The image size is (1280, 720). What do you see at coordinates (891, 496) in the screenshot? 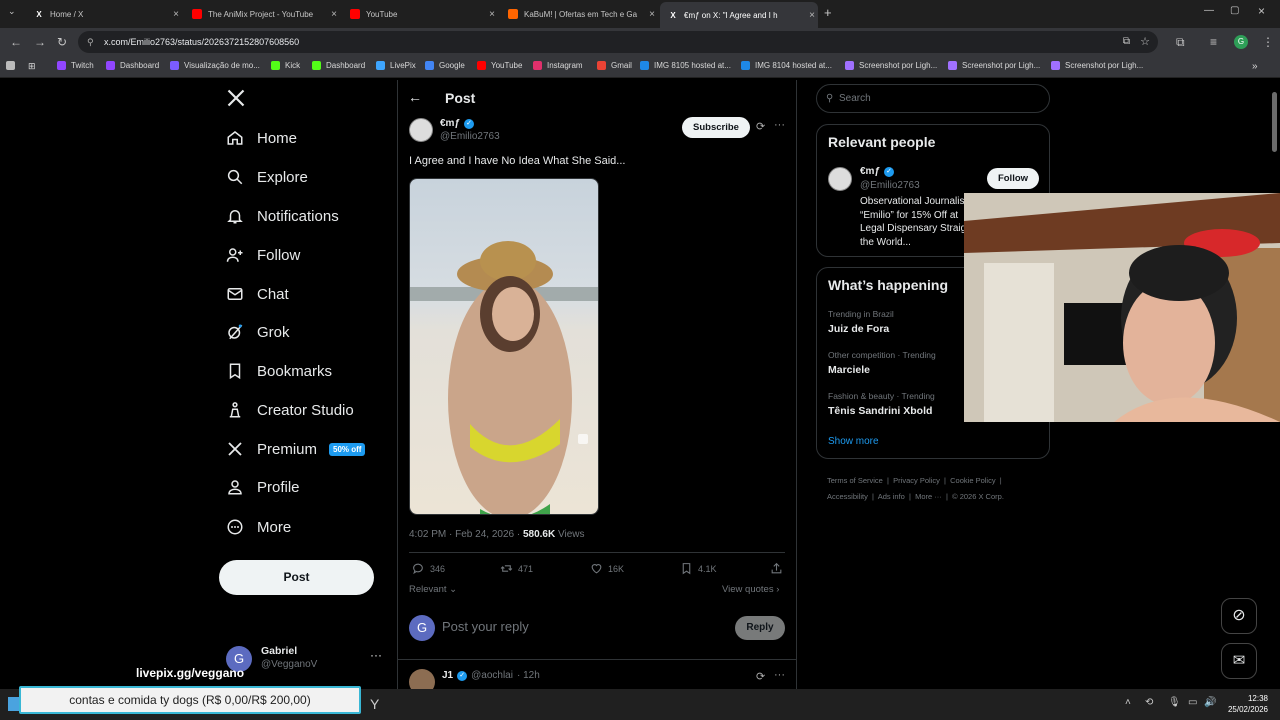
I see `footer-link: Ads info` at bounding box center [891, 496].